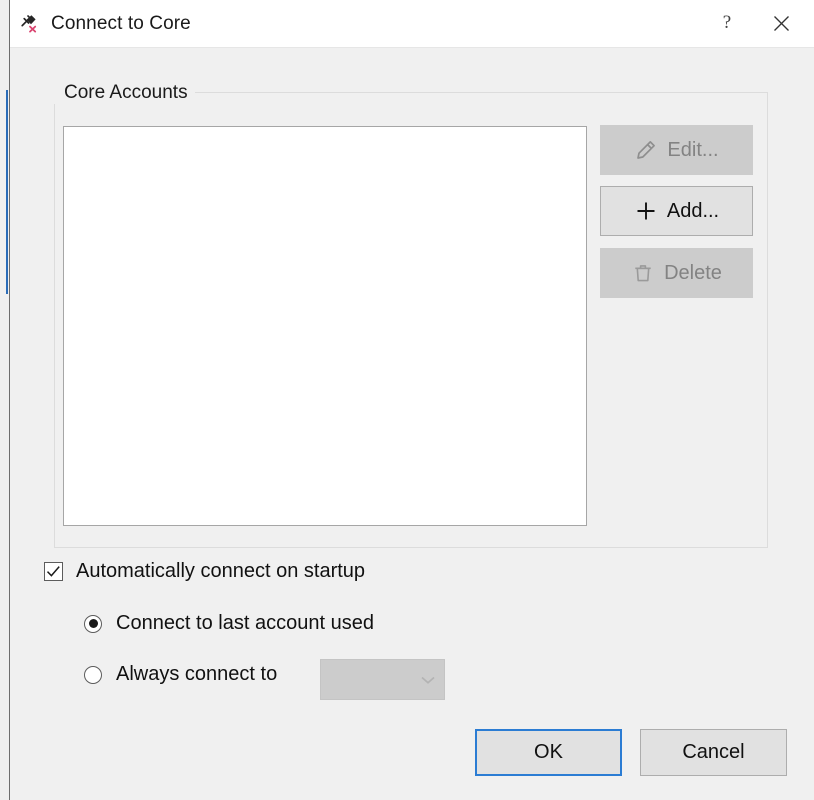  What do you see at coordinates (197, 674) in the screenshot?
I see `radio-always-connect-label: Always connect to` at bounding box center [197, 674].